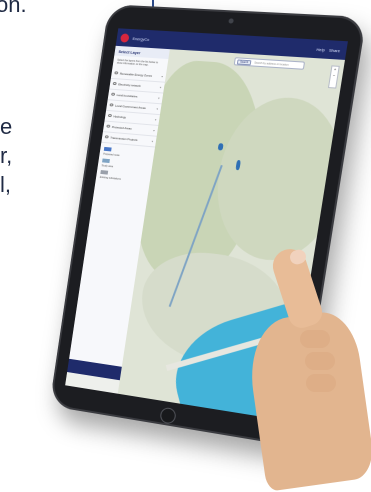 Image resolution: width=371 pixels, height=492 pixels. I want to click on zoom-out-button: −, so click(333, 76).